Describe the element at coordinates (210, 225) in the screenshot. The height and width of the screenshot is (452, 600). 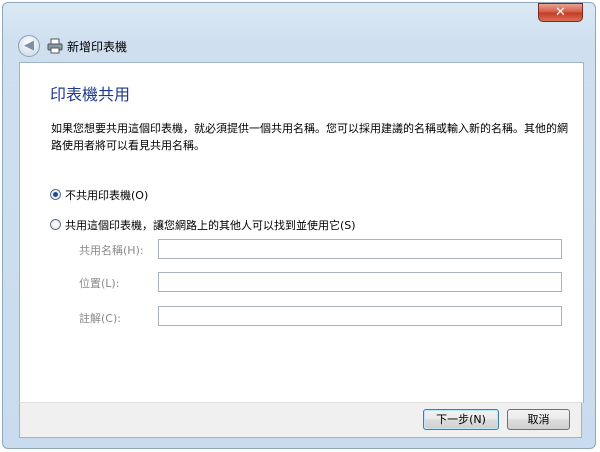
I see `share-label: 共用這個印表機，讓您網路上的其他人可以找到並使用它(S)` at that location.